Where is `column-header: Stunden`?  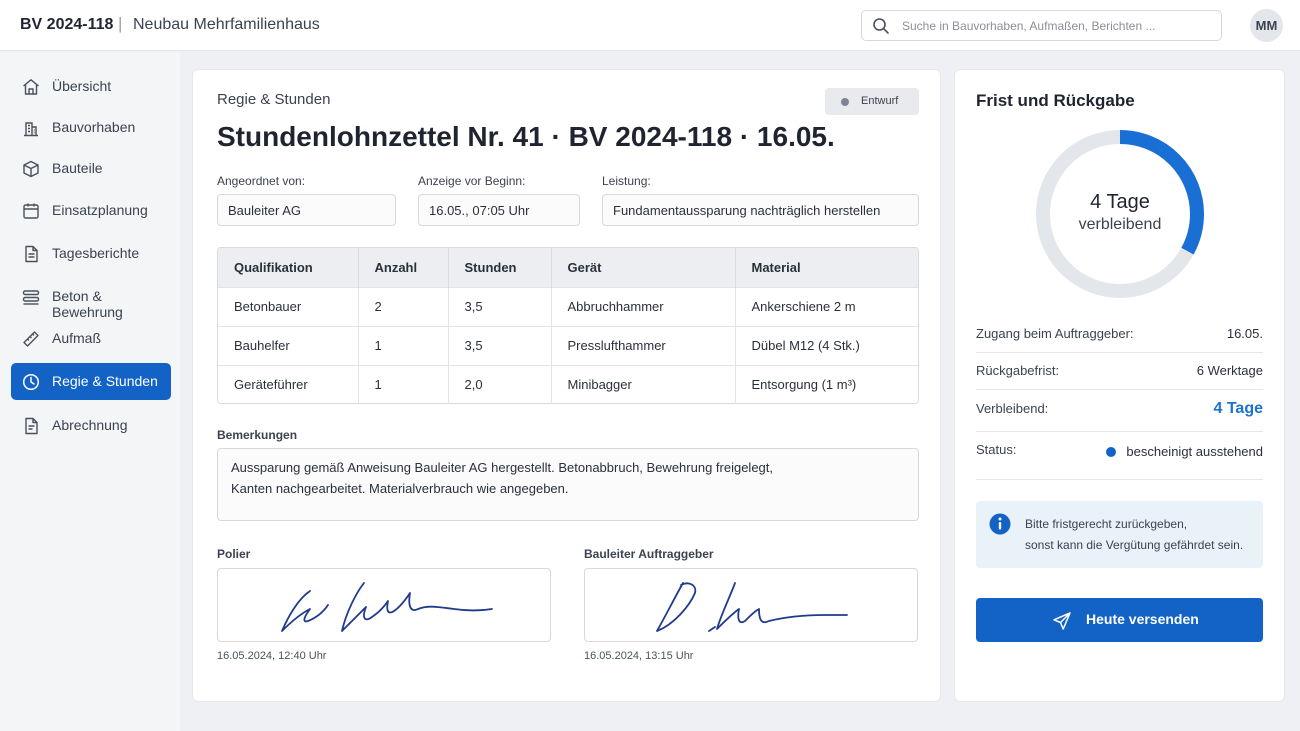 column-header: Stunden is located at coordinates (500, 267).